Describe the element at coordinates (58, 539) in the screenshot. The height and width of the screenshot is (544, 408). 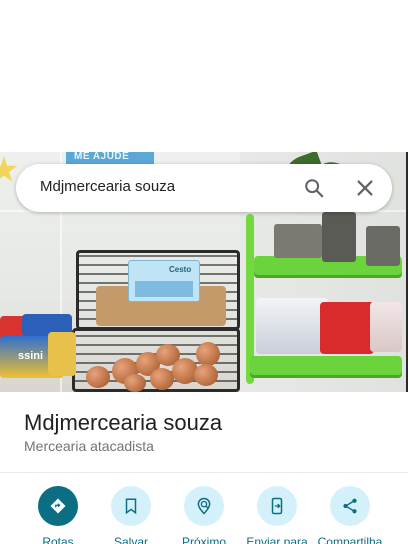
I see `action-label: Rotas` at that location.